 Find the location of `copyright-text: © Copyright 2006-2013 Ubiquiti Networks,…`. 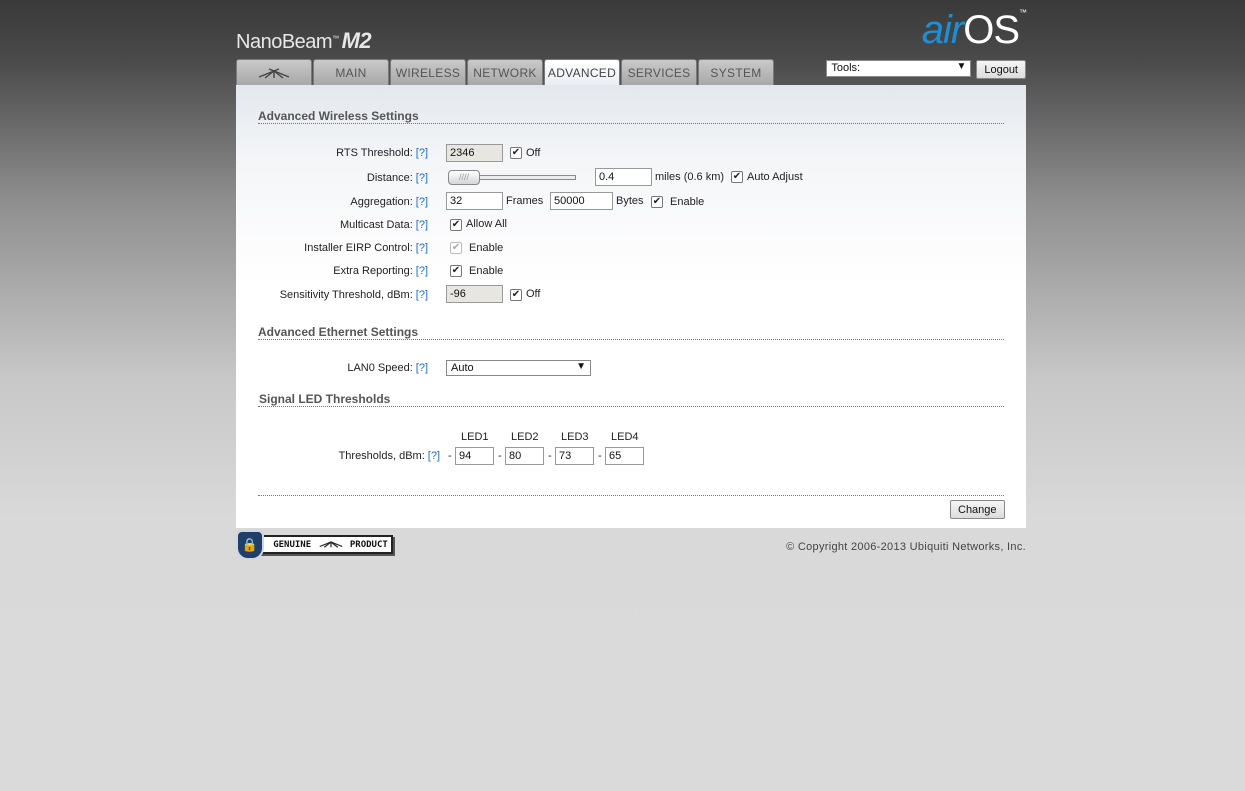

copyright-text: © Copyright 2006-2013 Ubiquiti Networks,… is located at coordinates (906, 547).